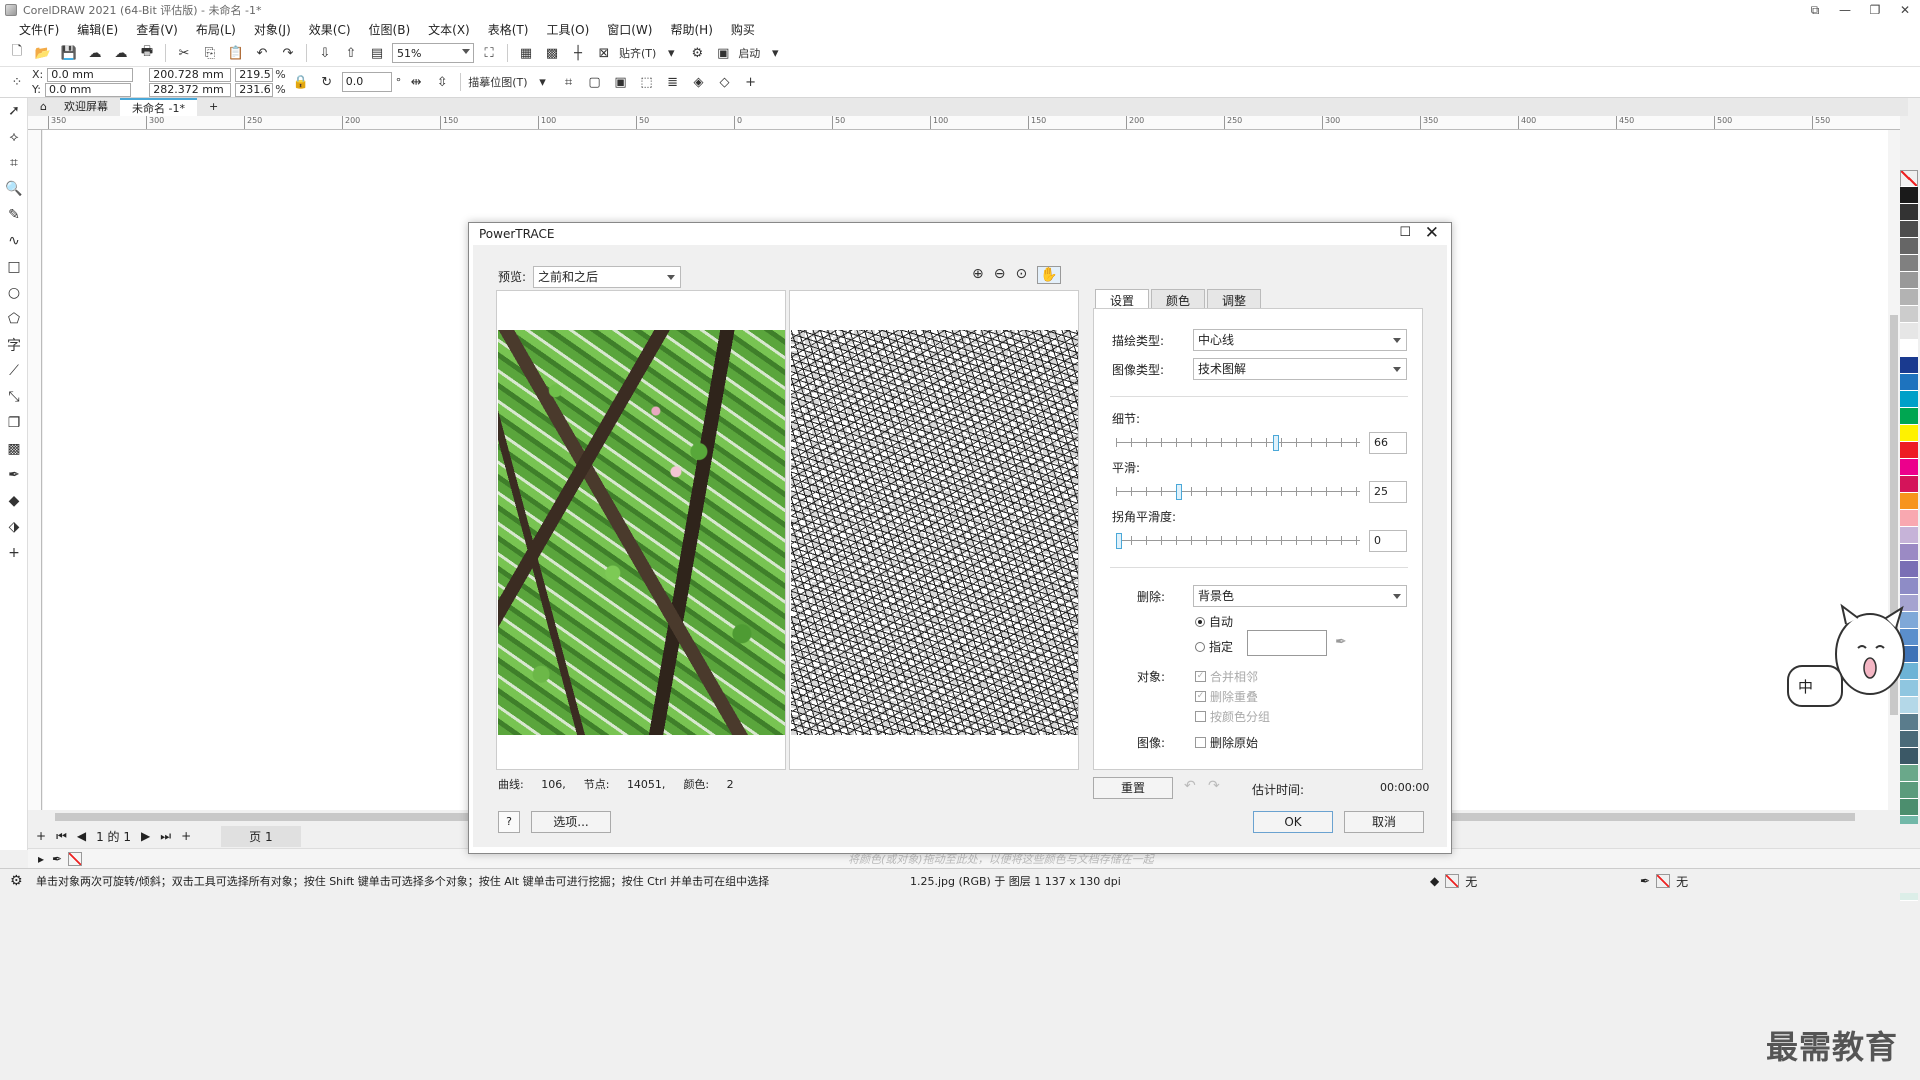 The width and height of the screenshot is (1920, 1080). I want to click on smooth-slider, so click(1238, 492).